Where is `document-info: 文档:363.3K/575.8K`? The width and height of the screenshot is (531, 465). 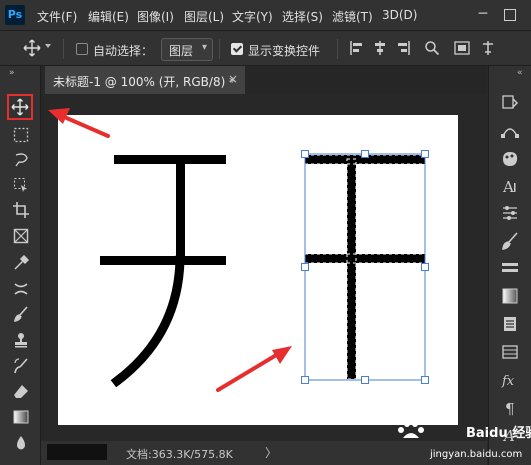
document-info: 文档:363.3K/575.8K is located at coordinates (179, 454).